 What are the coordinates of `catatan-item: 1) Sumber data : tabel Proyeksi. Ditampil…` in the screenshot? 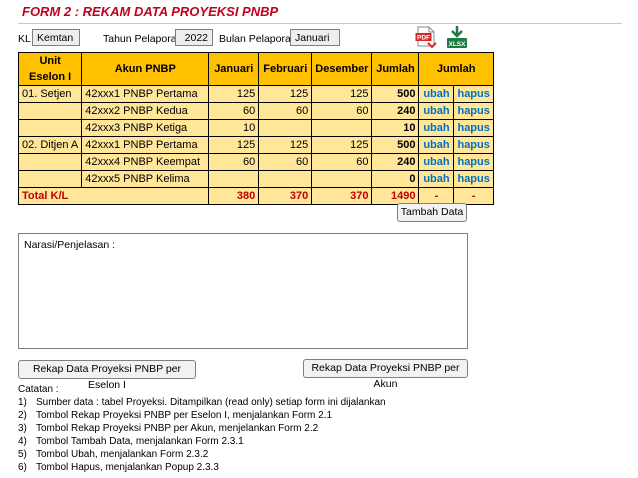 It's located at (202, 402).